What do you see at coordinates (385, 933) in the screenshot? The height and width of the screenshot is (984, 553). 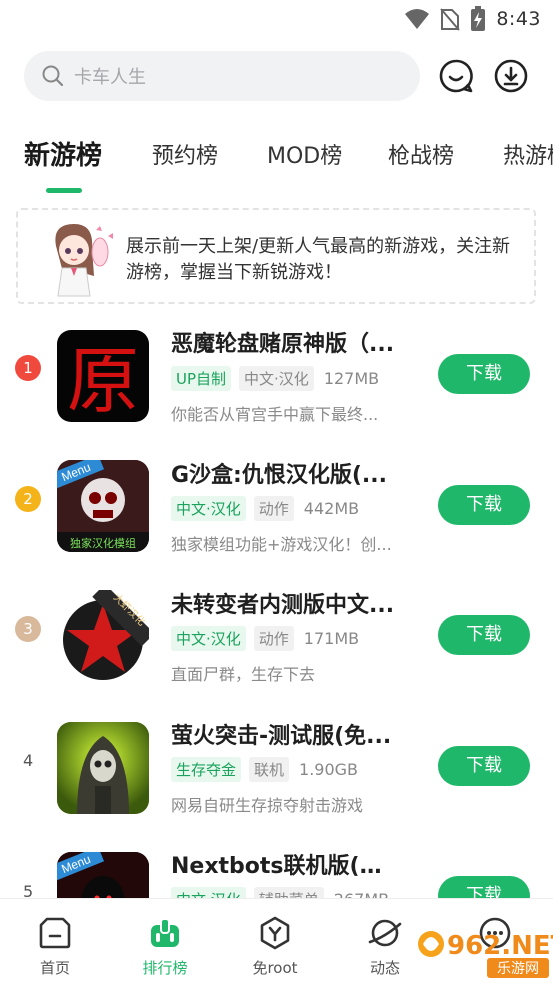 I see `planet-icon` at bounding box center [385, 933].